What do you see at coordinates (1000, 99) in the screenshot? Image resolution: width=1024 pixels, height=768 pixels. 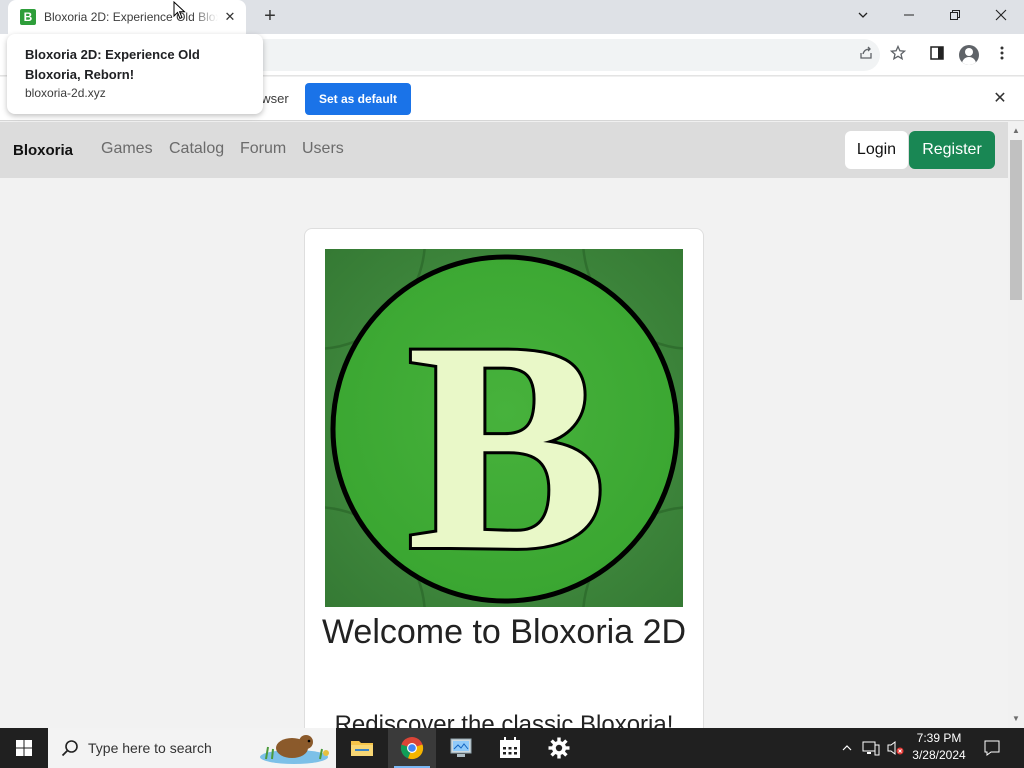 I see `infobar-close-icon: ✕` at bounding box center [1000, 99].